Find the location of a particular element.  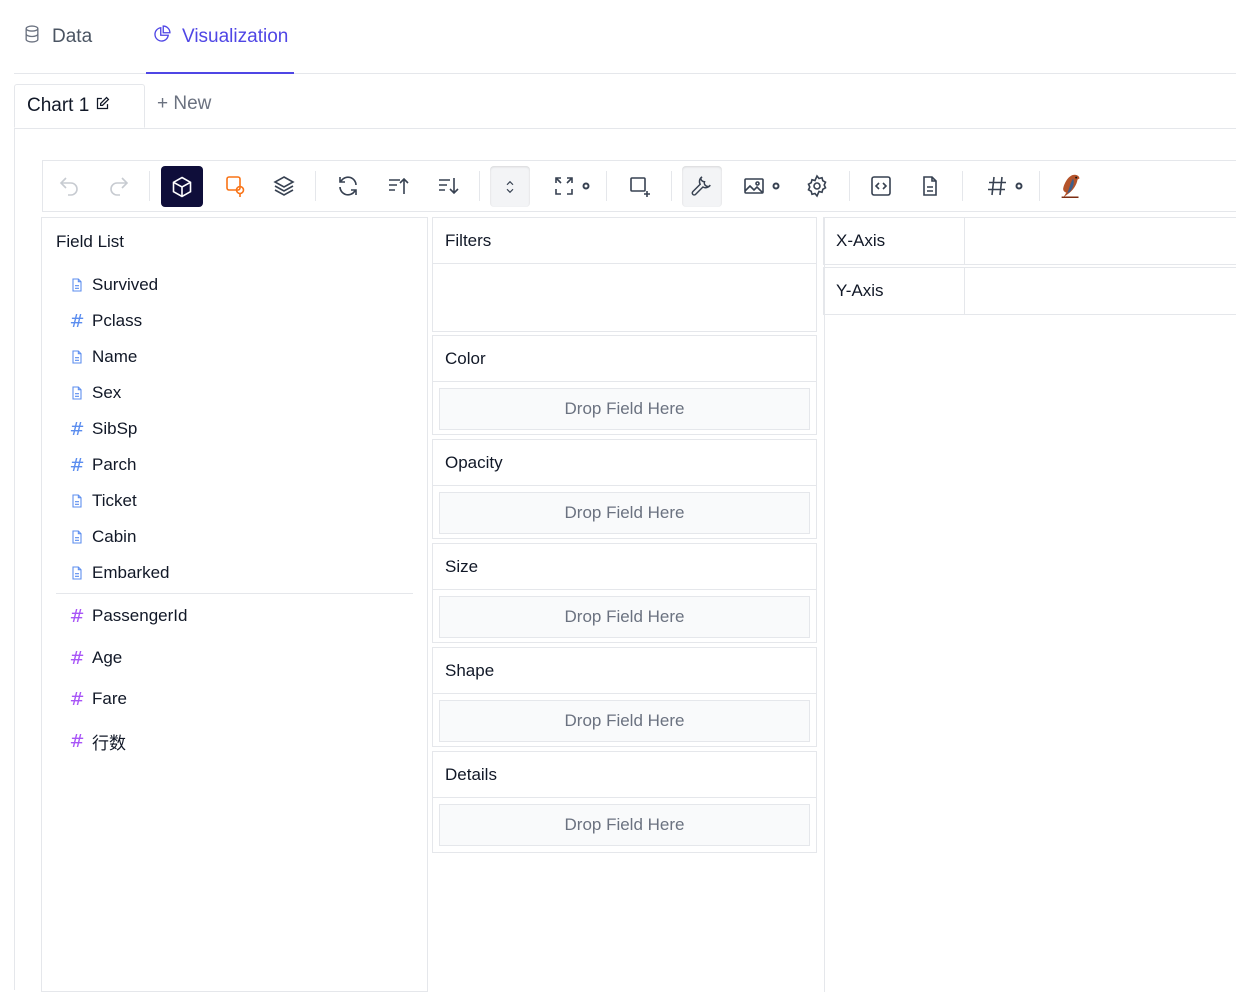

code-icon is located at coordinates (881, 186).